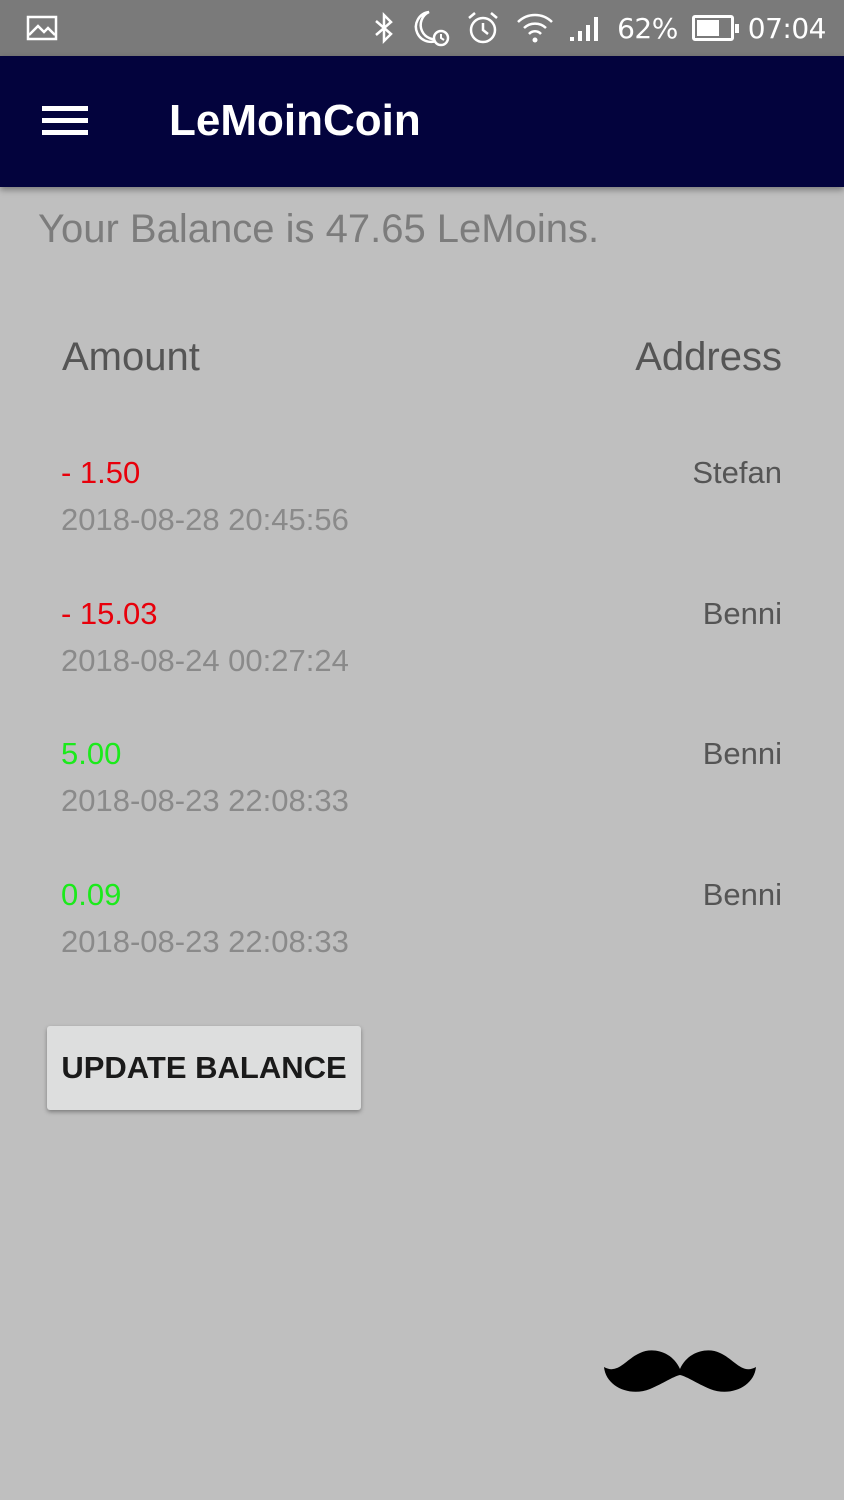 Image resolution: width=844 pixels, height=1500 pixels. What do you see at coordinates (708, 28) in the screenshot?
I see `battery-fill` at bounding box center [708, 28].